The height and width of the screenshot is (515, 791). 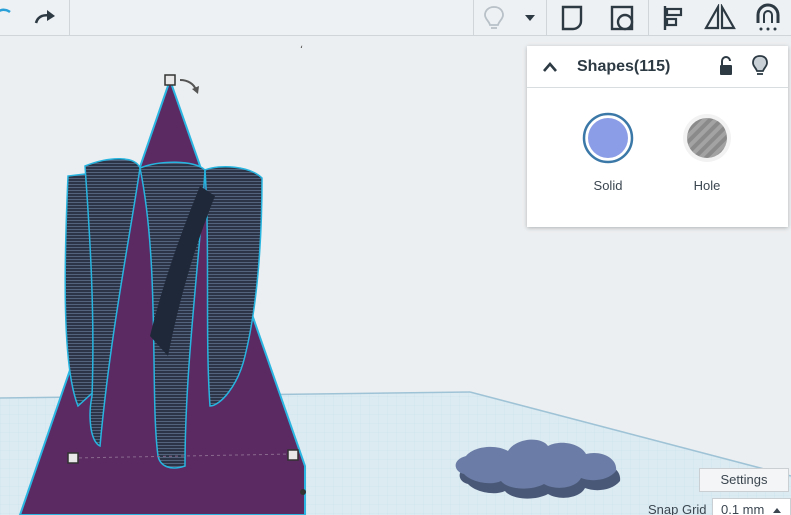 What do you see at coordinates (657, 136) in the screenshot?
I see `shapes-inspector-panel: Shapes(115) Solid Hole` at bounding box center [657, 136].